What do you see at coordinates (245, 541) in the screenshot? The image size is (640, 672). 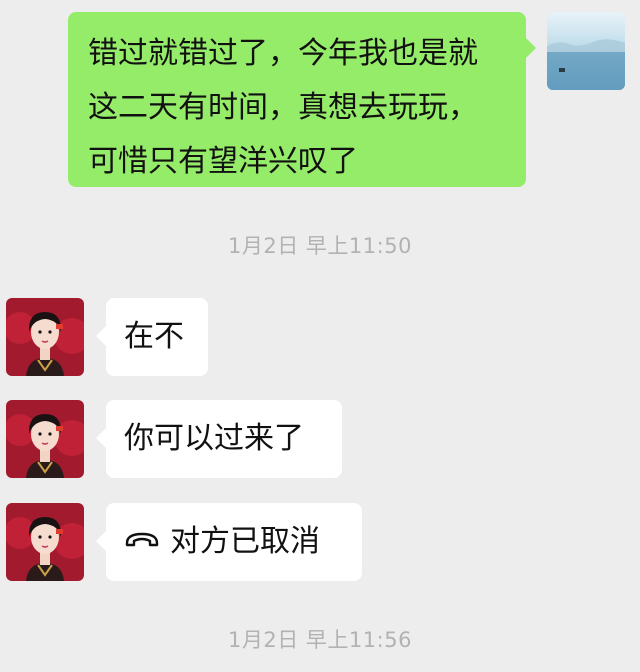 I see `call-status-text: 对方已取消` at bounding box center [245, 541].